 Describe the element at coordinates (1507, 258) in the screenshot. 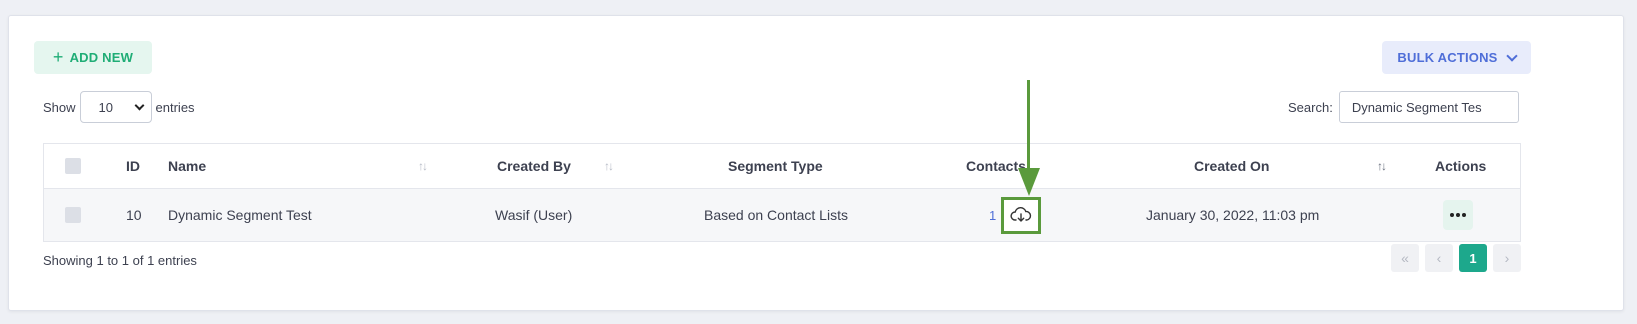

I see `next-page-button: ›` at that location.